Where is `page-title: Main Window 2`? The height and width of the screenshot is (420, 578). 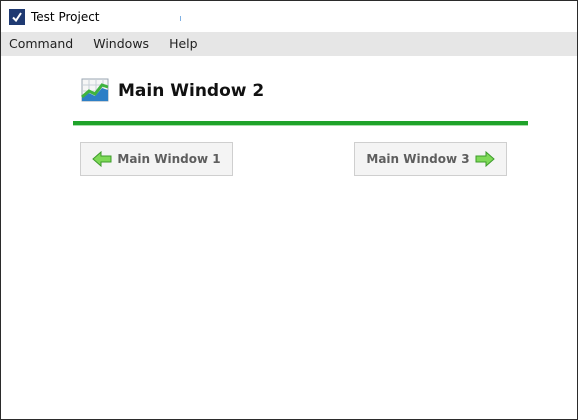 page-title: Main Window 2 is located at coordinates (191, 91).